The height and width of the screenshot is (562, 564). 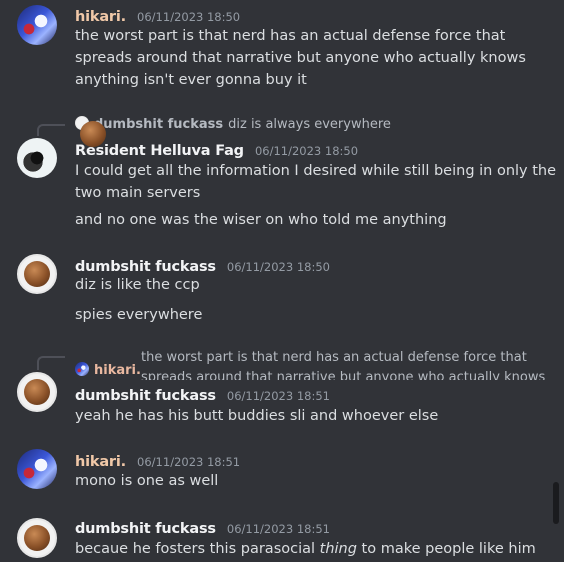 What do you see at coordinates (309, 124) in the screenshot?
I see `reply-text: diz is always everywhere` at bounding box center [309, 124].